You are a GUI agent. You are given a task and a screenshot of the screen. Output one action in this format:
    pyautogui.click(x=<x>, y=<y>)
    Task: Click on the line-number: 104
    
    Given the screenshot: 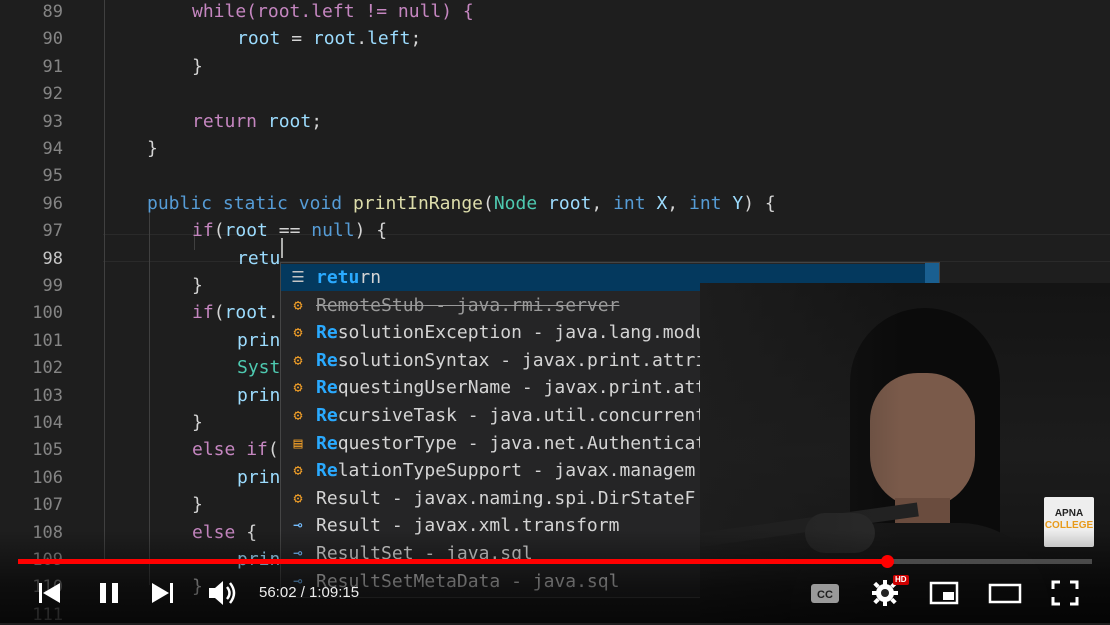 What is the action you would take?
    pyautogui.click(x=47, y=423)
    